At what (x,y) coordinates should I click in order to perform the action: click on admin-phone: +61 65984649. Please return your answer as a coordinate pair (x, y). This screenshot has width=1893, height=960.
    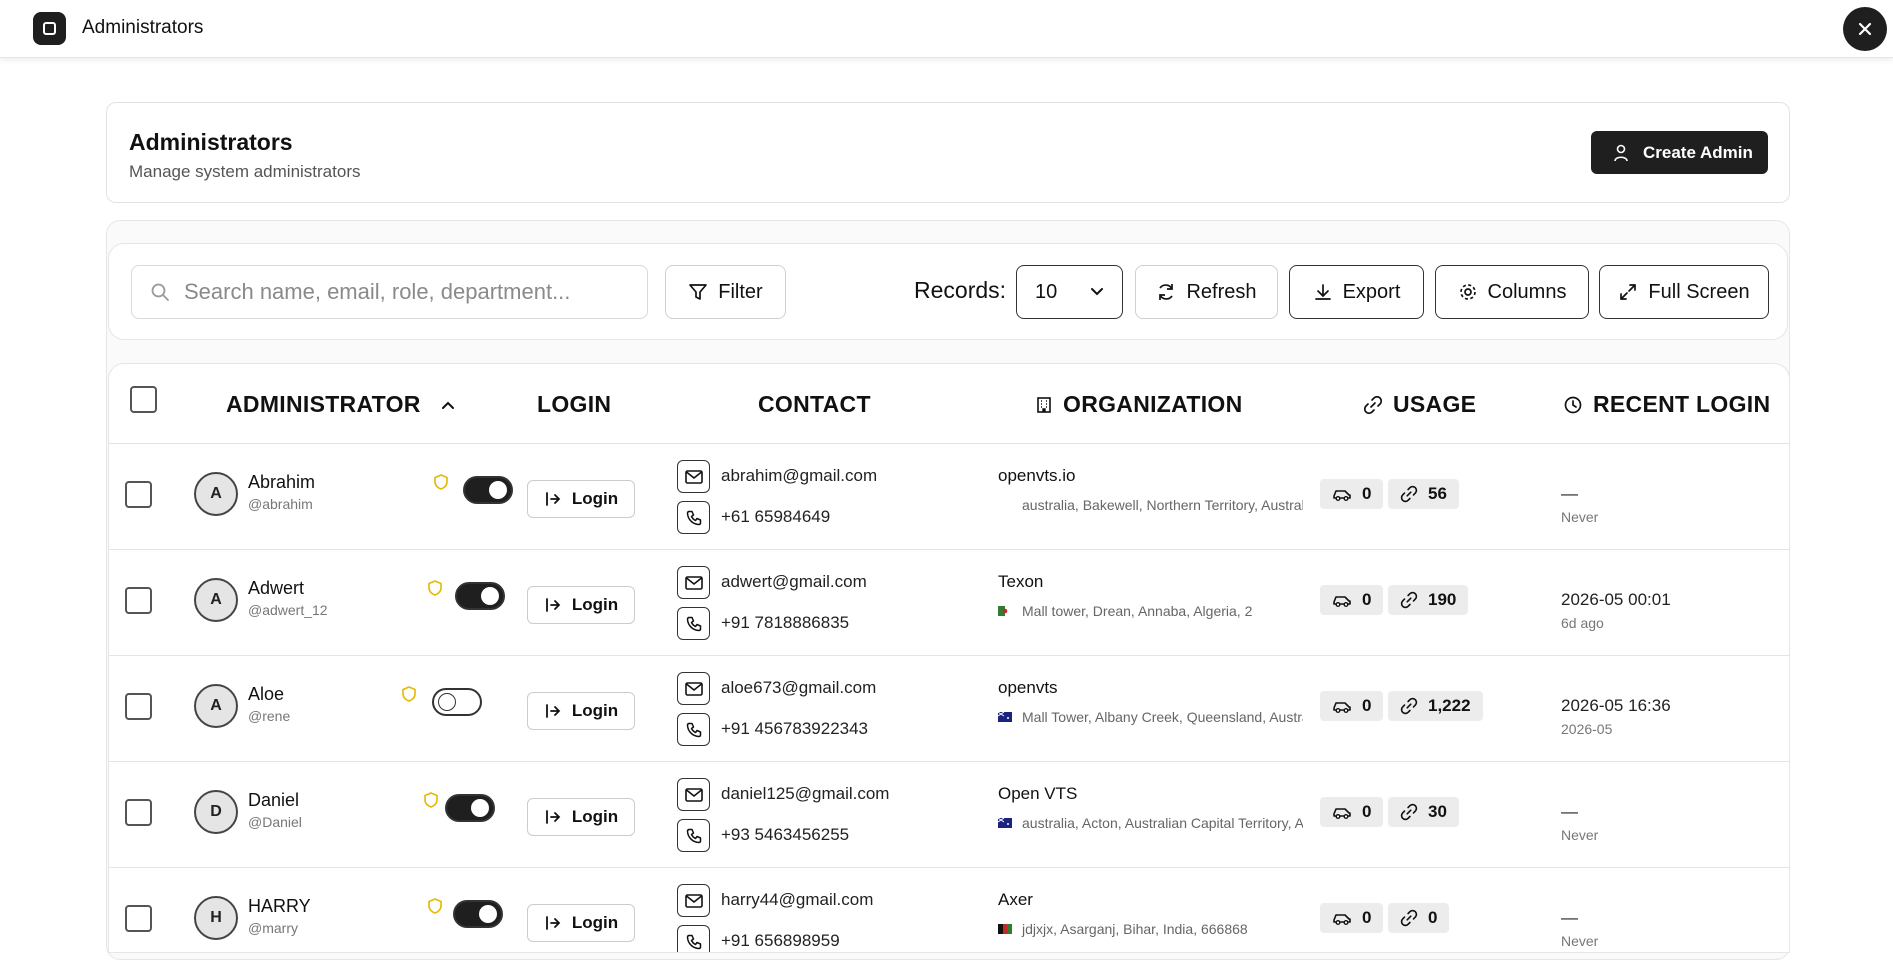
    Looking at the image, I should click on (775, 517).